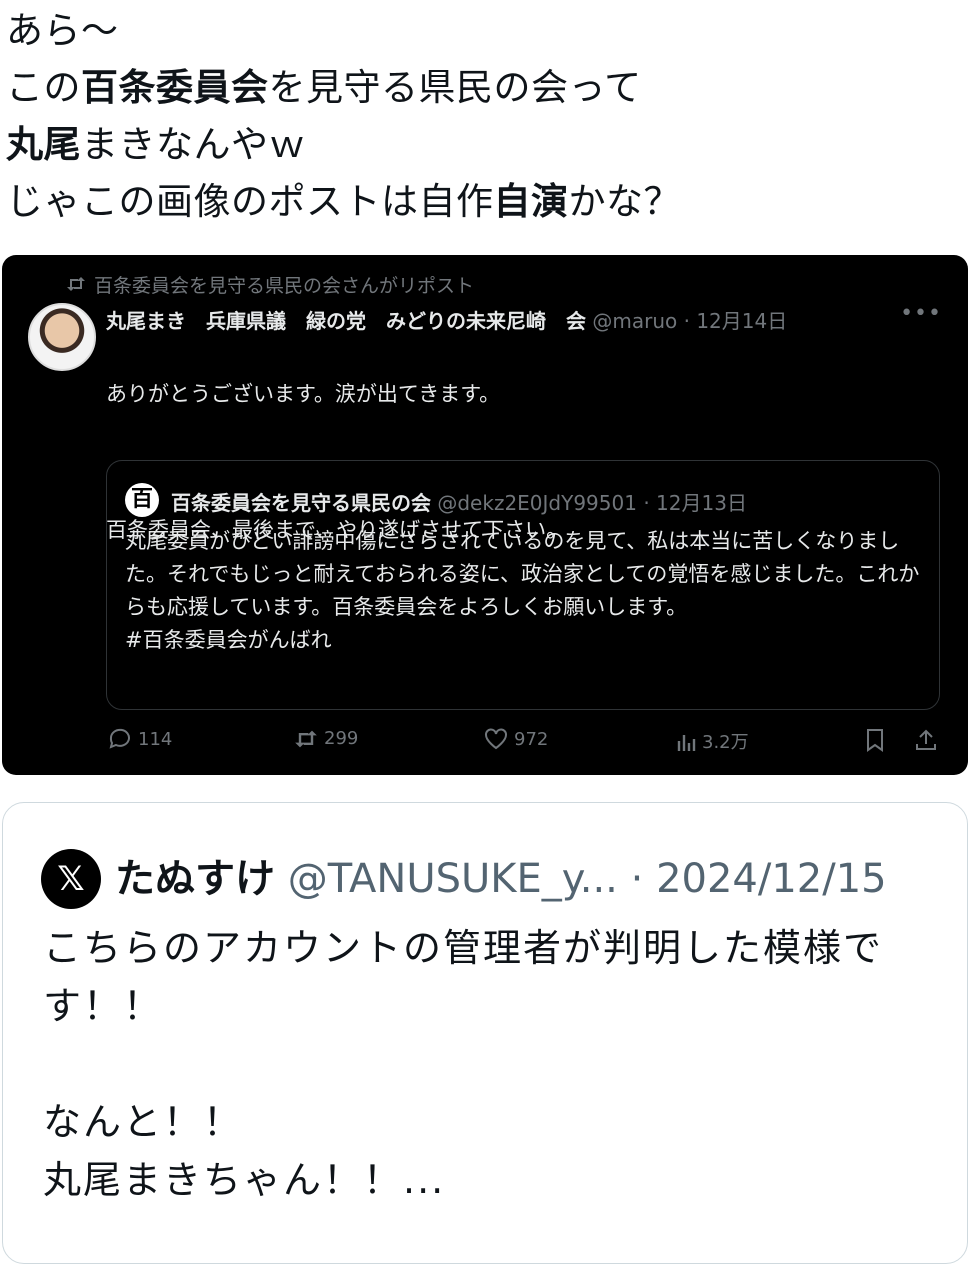 This screenshot has height=1264, width=977. I want to click on quoted-date: 12月13日, so click(701, 503).